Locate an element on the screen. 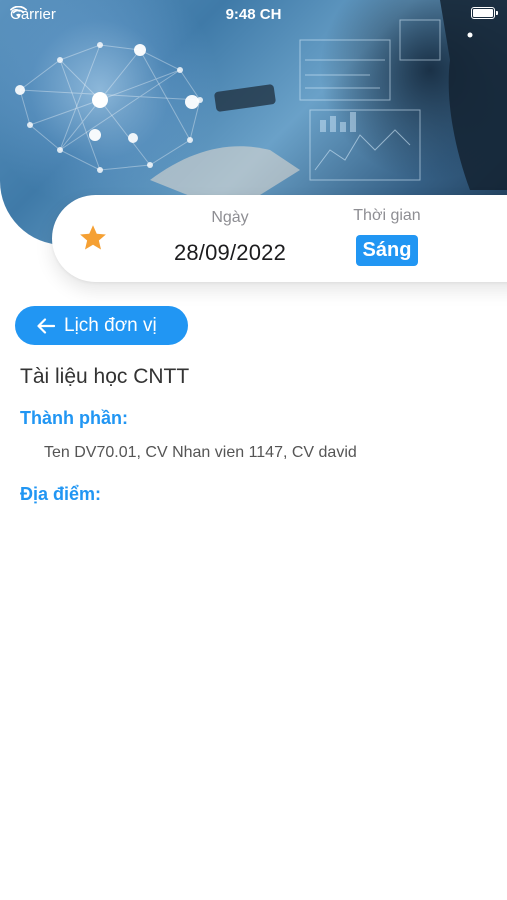 The image size is (507, 900). unit-schedule-back-button: Lịch đơn vị is located at coordinates (101, 325).